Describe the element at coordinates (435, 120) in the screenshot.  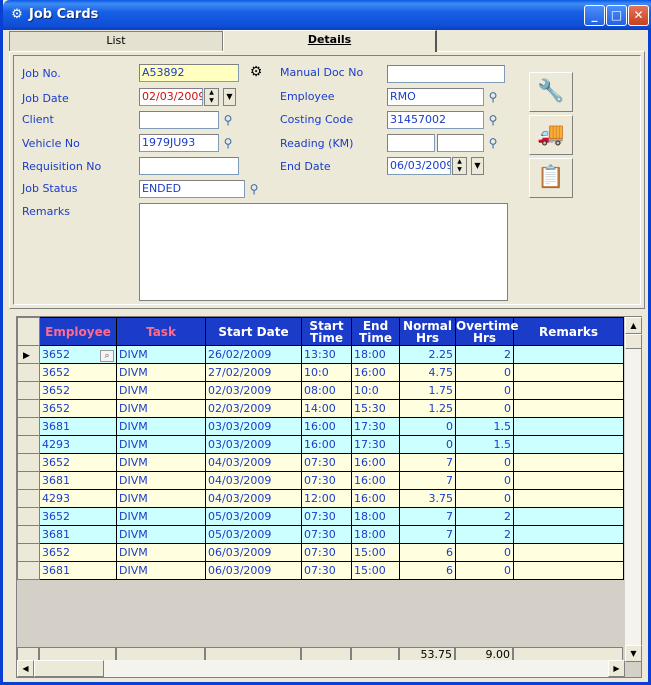
I see `costing-code-field: 31457002` at that location.